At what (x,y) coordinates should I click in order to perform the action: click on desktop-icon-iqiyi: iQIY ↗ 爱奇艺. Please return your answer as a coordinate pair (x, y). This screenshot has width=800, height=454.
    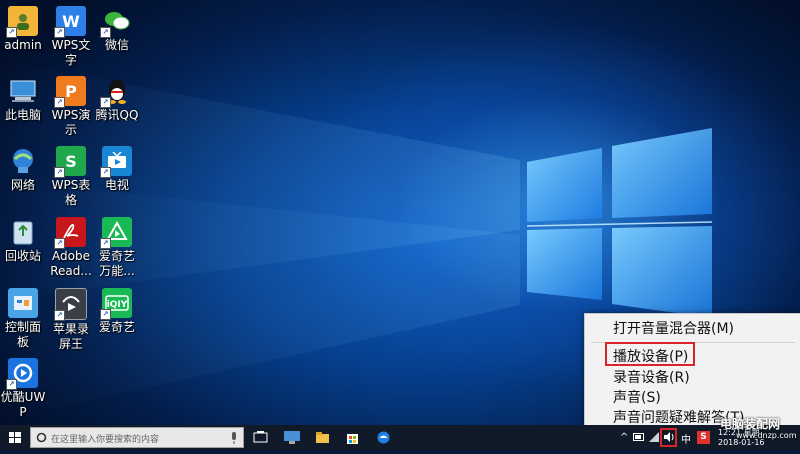
    Looking at the image, I should click on (117, 308).